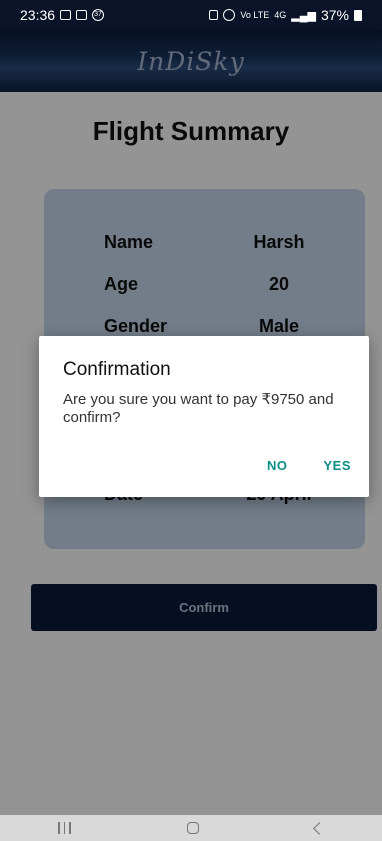  I want to click on network-type-label: 4G, so click(280, 14).